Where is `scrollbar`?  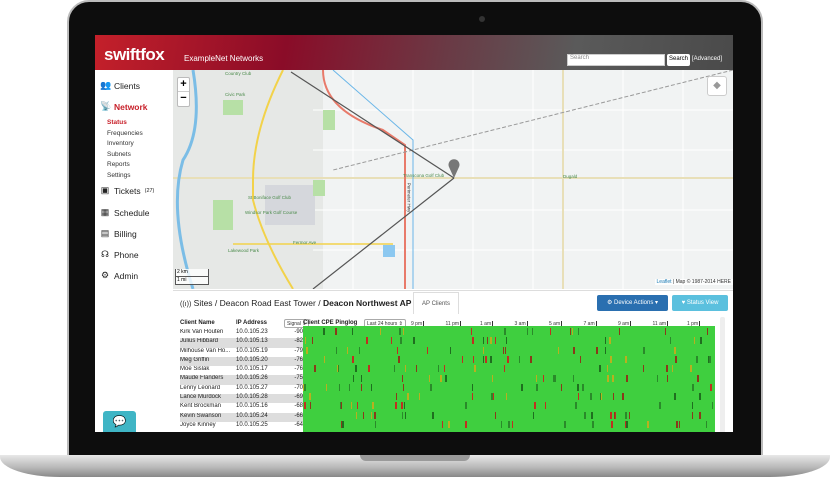
scrollbar is located at coordinates (722, 374).